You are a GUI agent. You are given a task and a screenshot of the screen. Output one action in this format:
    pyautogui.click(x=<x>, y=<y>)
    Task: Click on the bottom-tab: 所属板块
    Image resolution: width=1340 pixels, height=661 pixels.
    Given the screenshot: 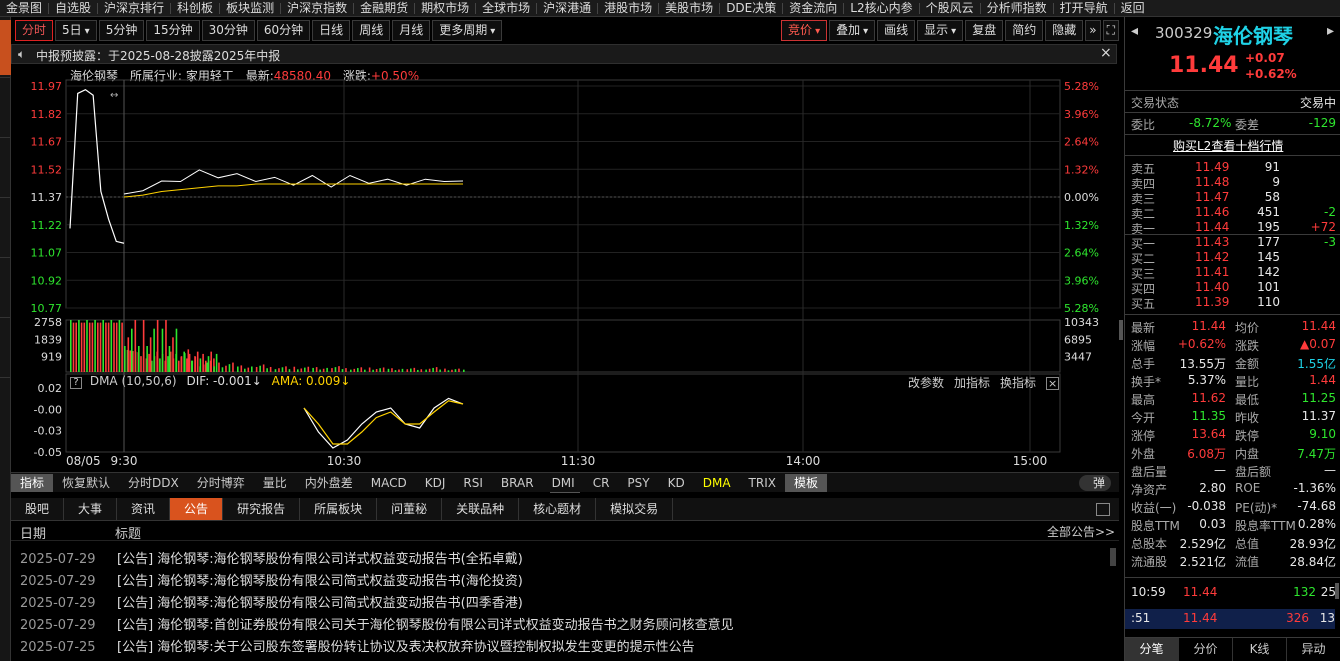 What is the action you would take?
    pyautogui.click(x=339, y=509)
    